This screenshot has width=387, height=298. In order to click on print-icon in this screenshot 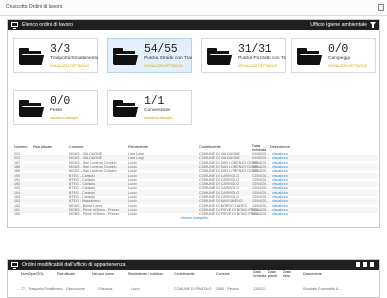, I will do `click(372, 264)`.